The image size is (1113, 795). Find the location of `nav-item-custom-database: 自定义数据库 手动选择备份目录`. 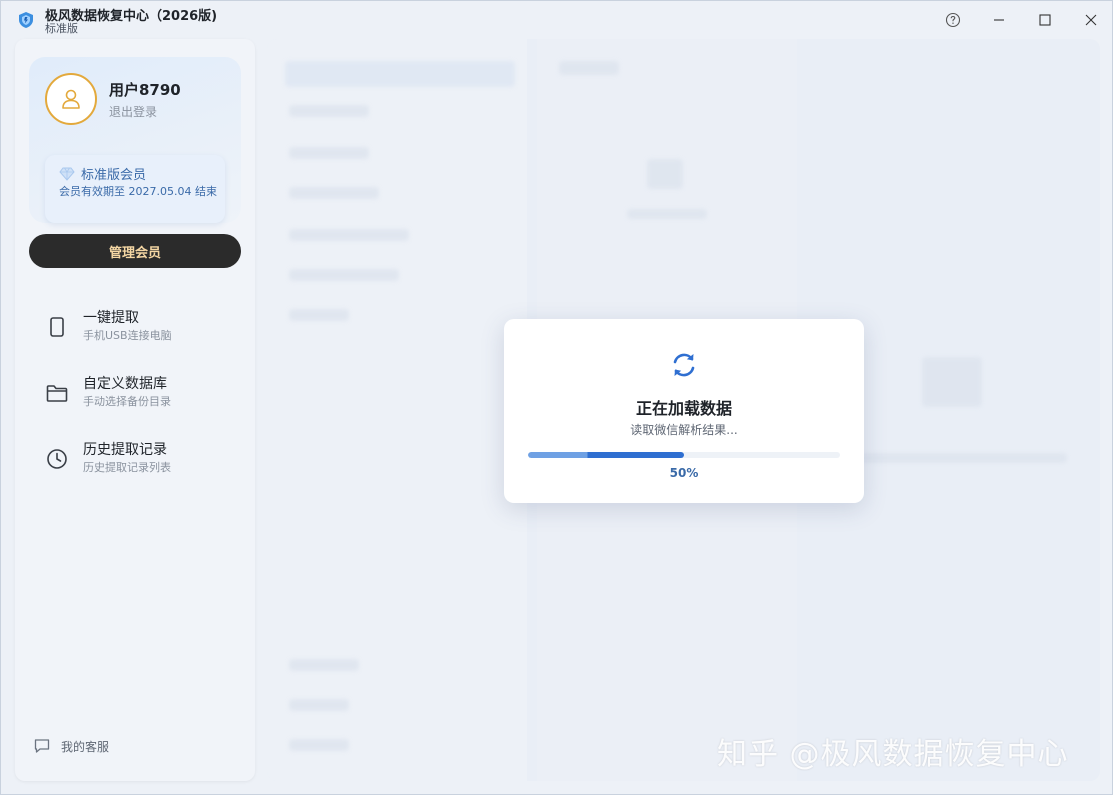

nav-item-custom-database: 自定义数据库 手动选择备份目录 is located at coordinates (140, 395).